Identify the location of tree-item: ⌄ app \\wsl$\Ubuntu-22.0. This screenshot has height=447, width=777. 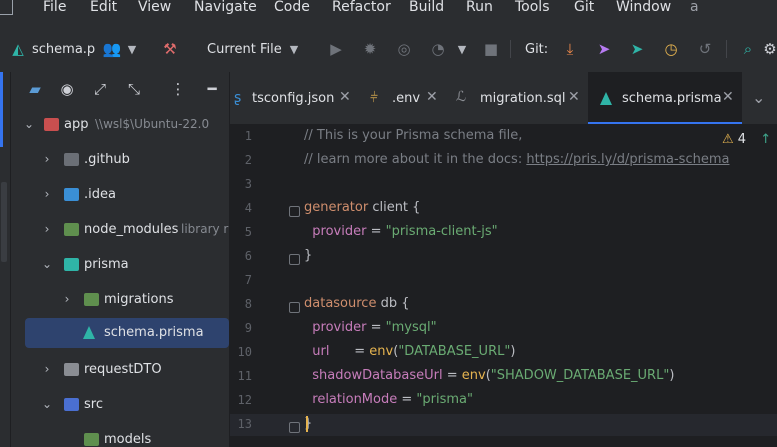
(120, 125).